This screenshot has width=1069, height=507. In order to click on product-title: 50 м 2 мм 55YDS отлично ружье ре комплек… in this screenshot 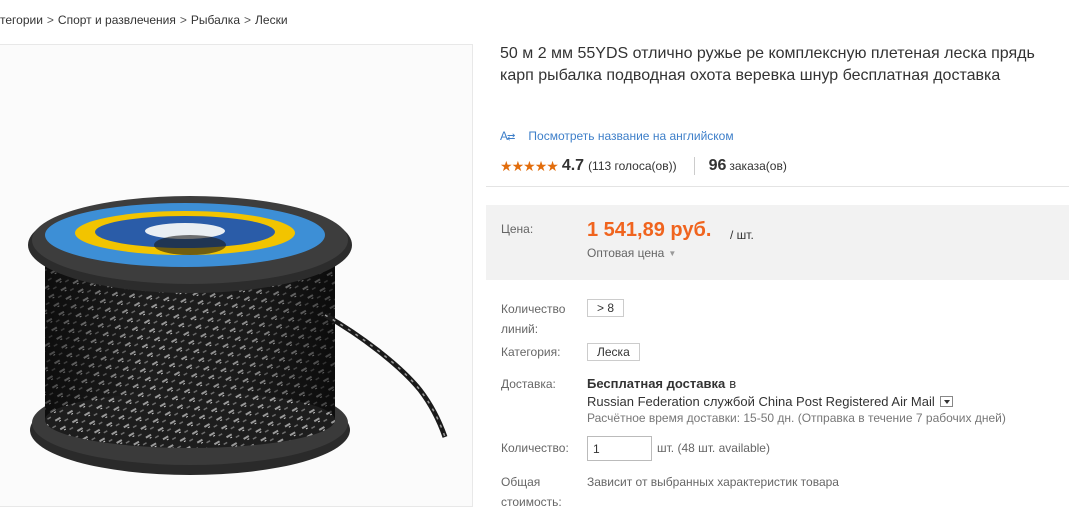, I will do `click(767, 64)`.